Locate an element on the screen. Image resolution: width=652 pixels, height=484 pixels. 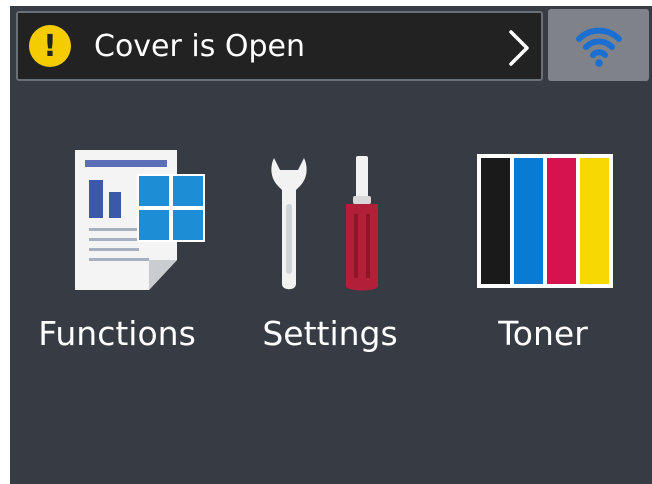
toner-yellow-bar is located at coordinates (594, 221).